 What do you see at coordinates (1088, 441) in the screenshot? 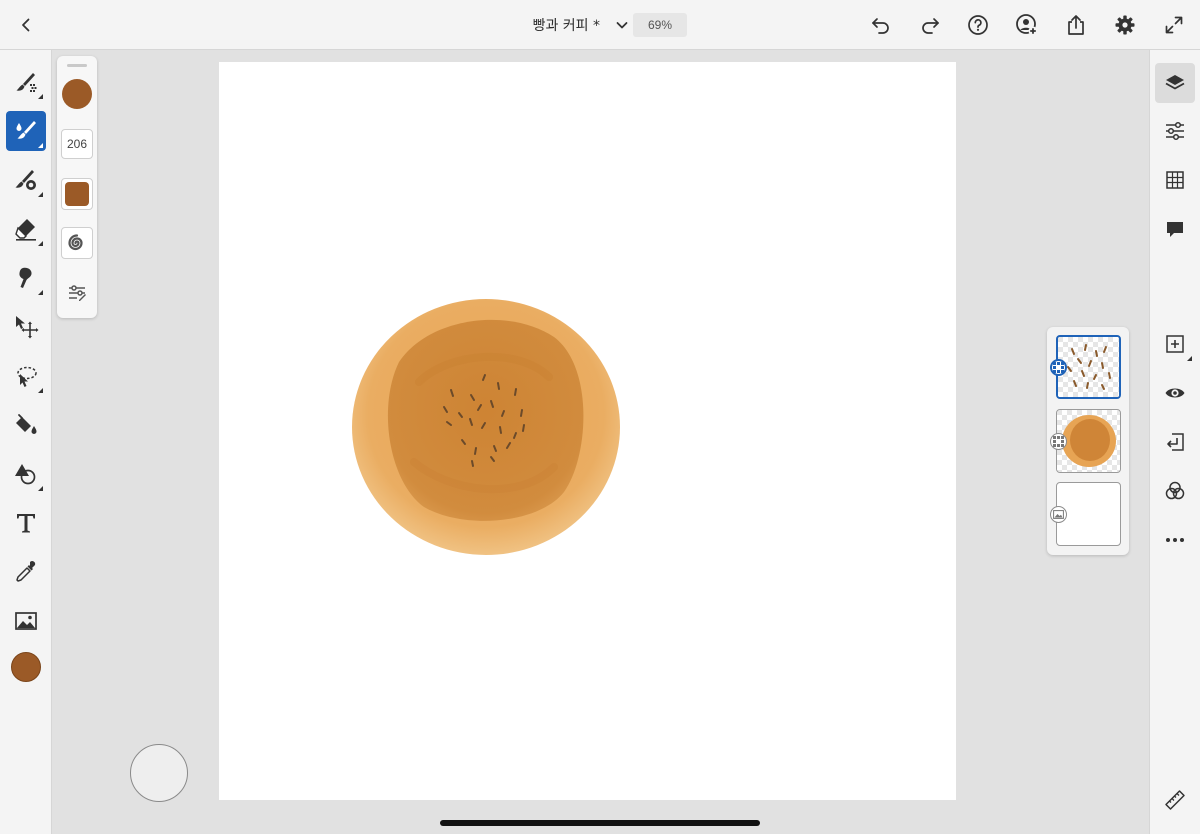
I see `layers-panel` at bounding box center [1088, 441].